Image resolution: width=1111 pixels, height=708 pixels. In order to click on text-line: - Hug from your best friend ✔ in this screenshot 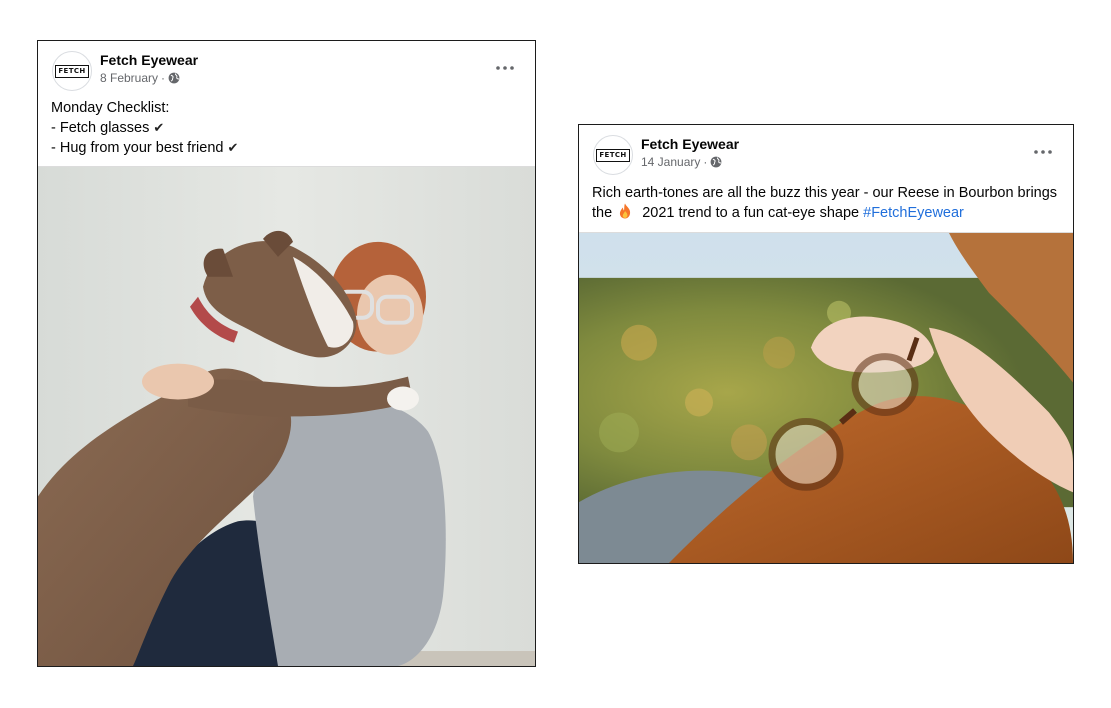, I will do `click(286, 148)`.